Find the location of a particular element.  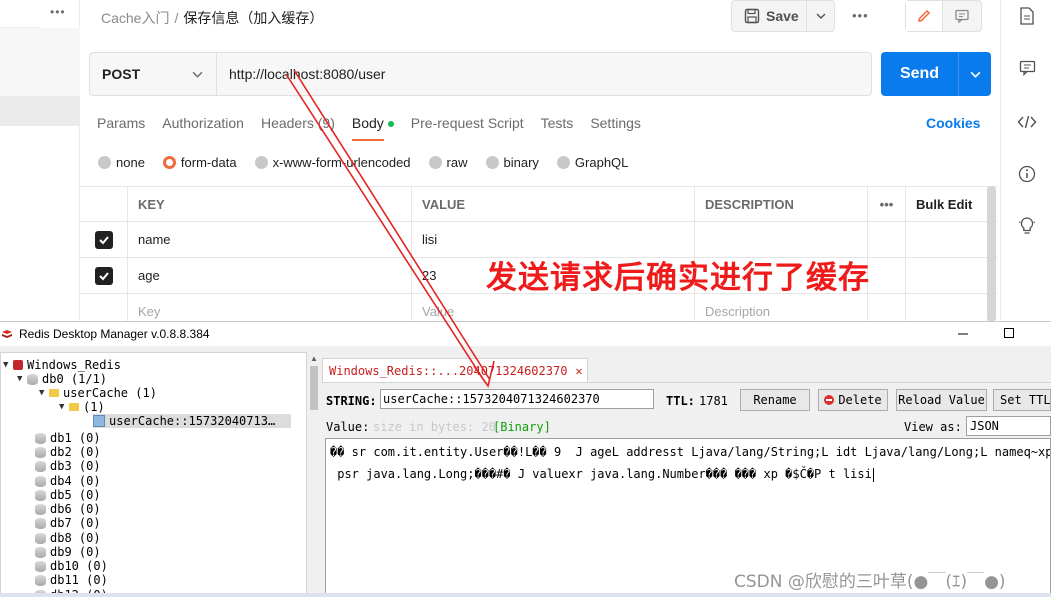

body-type-raw: raw is located at coordinates (448, 162).